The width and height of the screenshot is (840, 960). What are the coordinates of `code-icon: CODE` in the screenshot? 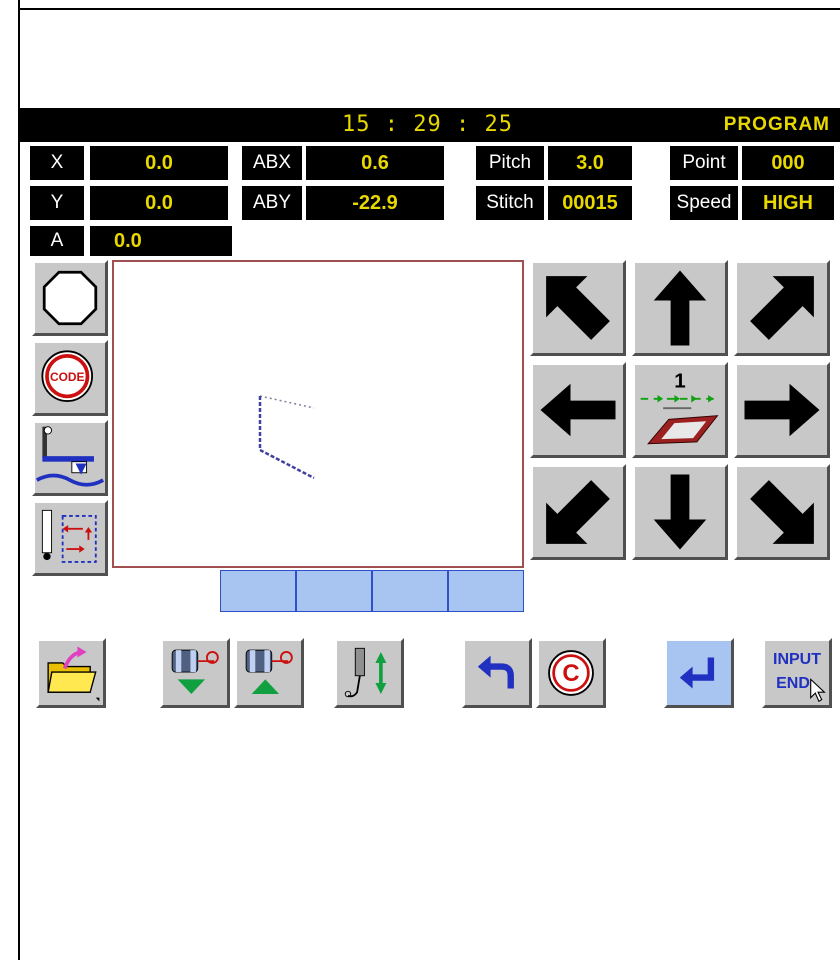 It's located at (67, 376).